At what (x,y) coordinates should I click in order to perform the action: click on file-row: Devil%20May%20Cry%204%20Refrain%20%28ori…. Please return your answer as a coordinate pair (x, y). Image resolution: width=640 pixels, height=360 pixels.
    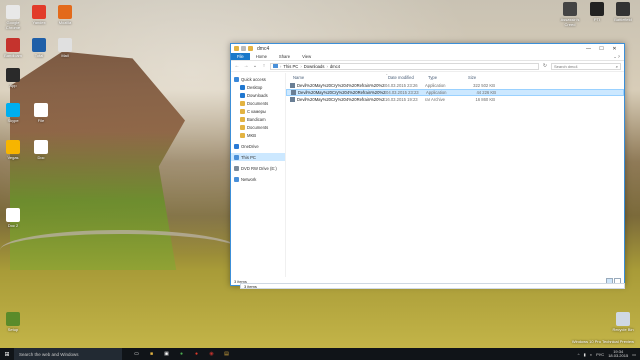
    Looking at the image, I should click on (455, 99).